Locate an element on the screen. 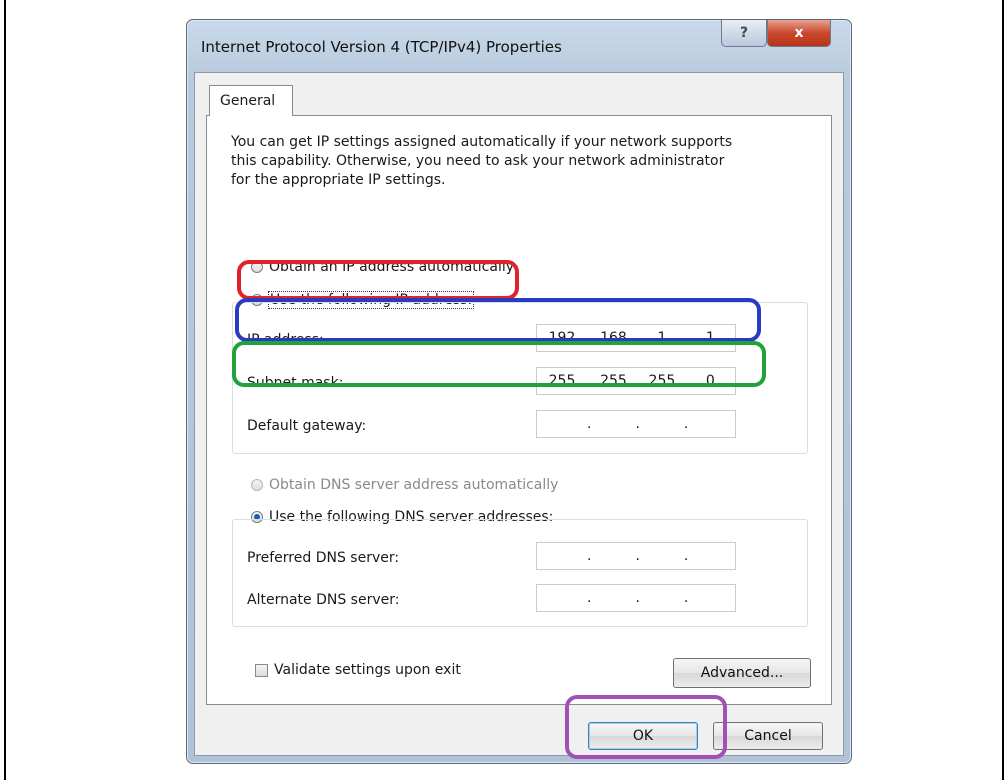 Image resolution: width=1008 pixels, height=780 pixels. mask-octet-3: 255 is located at coordinates (662, 381).